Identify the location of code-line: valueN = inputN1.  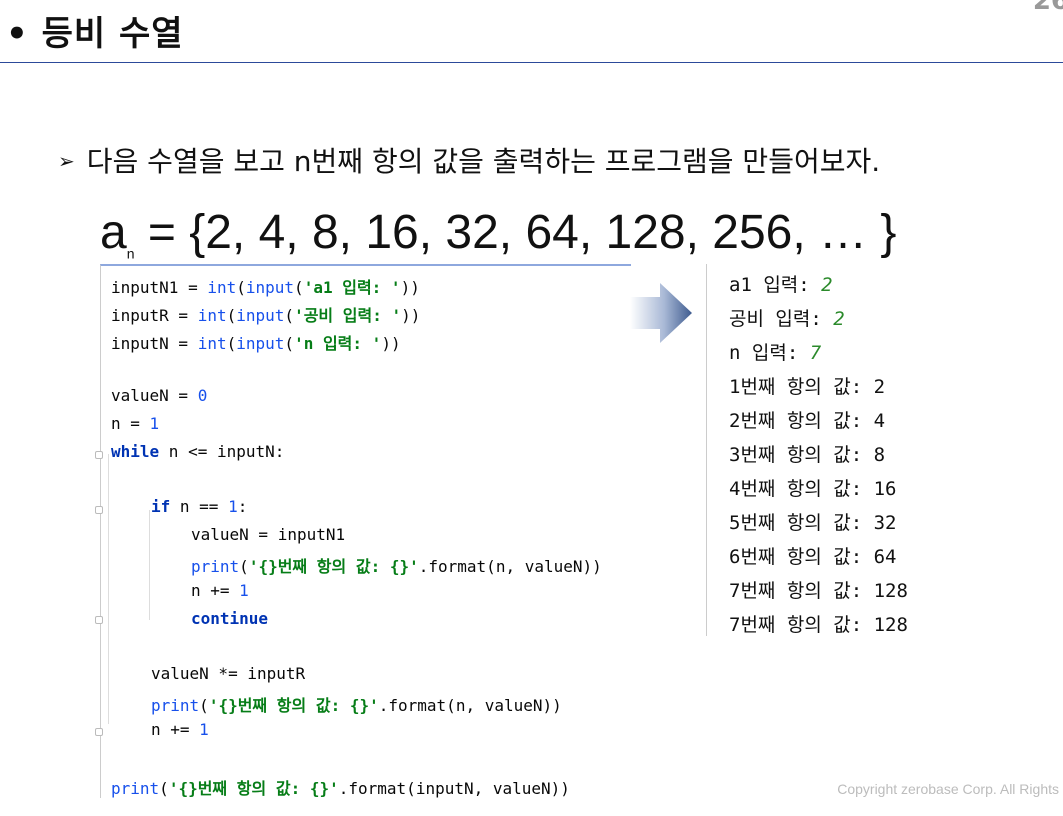
(268, 534).